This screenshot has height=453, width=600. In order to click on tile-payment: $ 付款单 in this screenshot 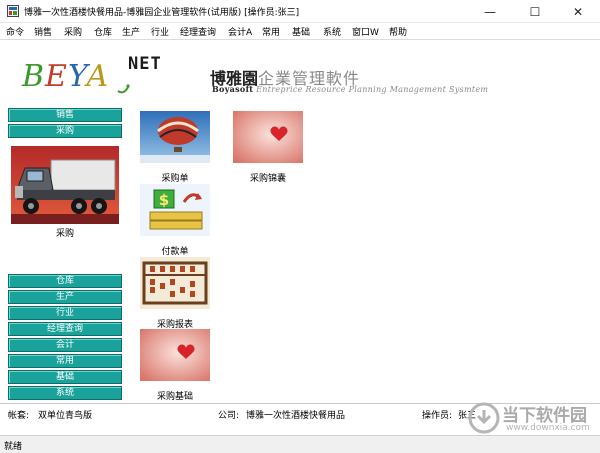, I will do `click(175, 220)`.